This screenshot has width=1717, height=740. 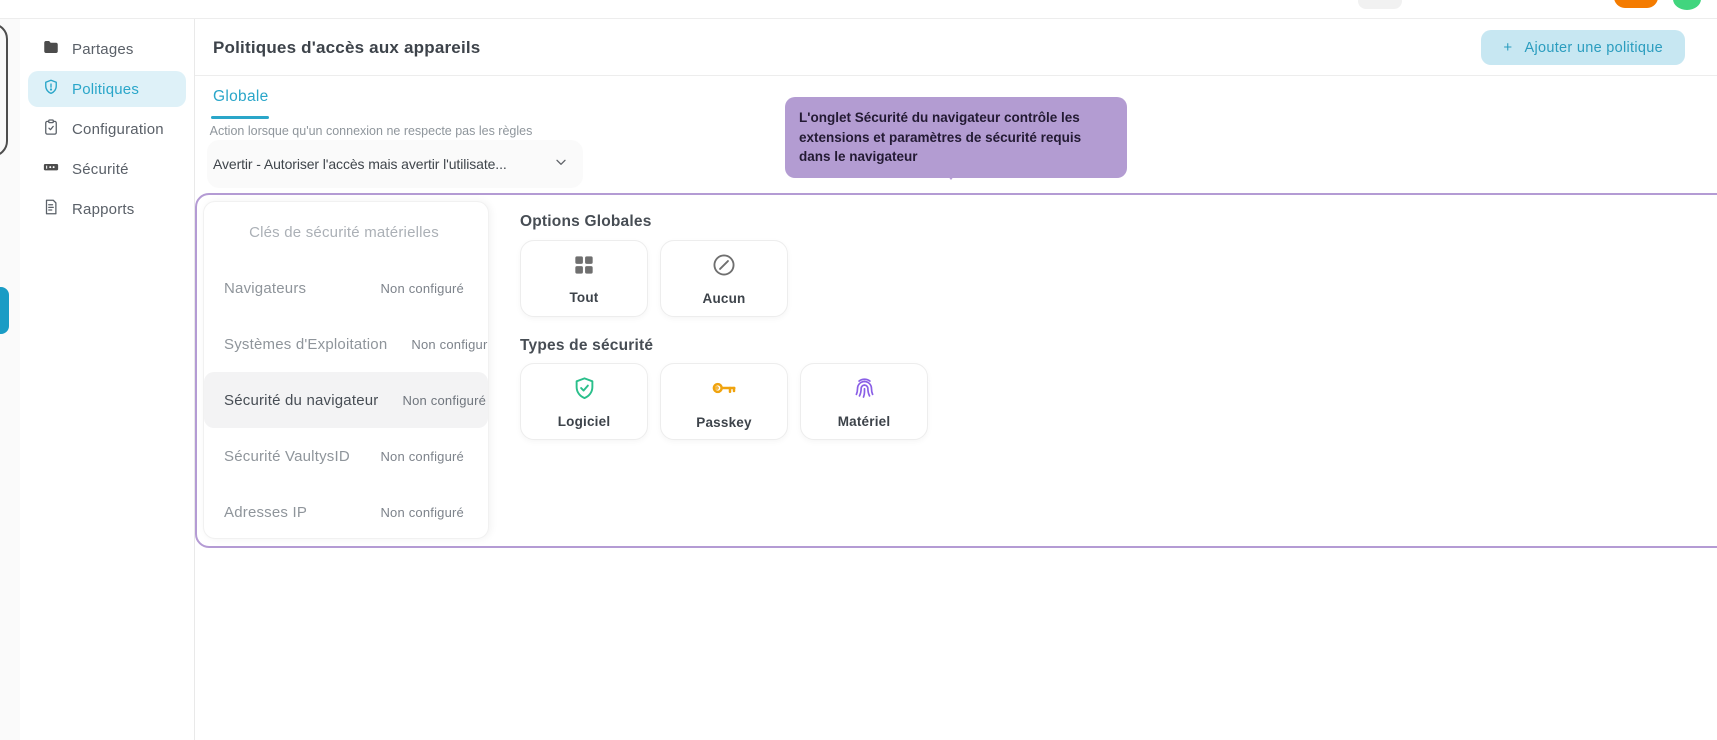 What do you see at coordinates (103, 209) in the screenshot?
I see `sidebar-item-label: Rapports` at bounding box center [103, 209].